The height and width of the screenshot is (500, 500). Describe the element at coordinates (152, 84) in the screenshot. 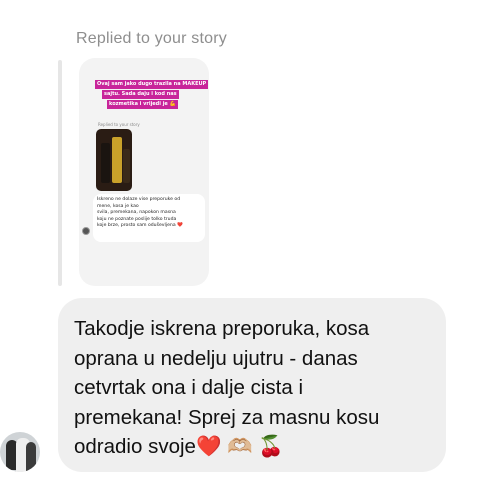

I see `story-banner-line: Ovaj sam jako dugo trazila na MAKEUP` at that location.